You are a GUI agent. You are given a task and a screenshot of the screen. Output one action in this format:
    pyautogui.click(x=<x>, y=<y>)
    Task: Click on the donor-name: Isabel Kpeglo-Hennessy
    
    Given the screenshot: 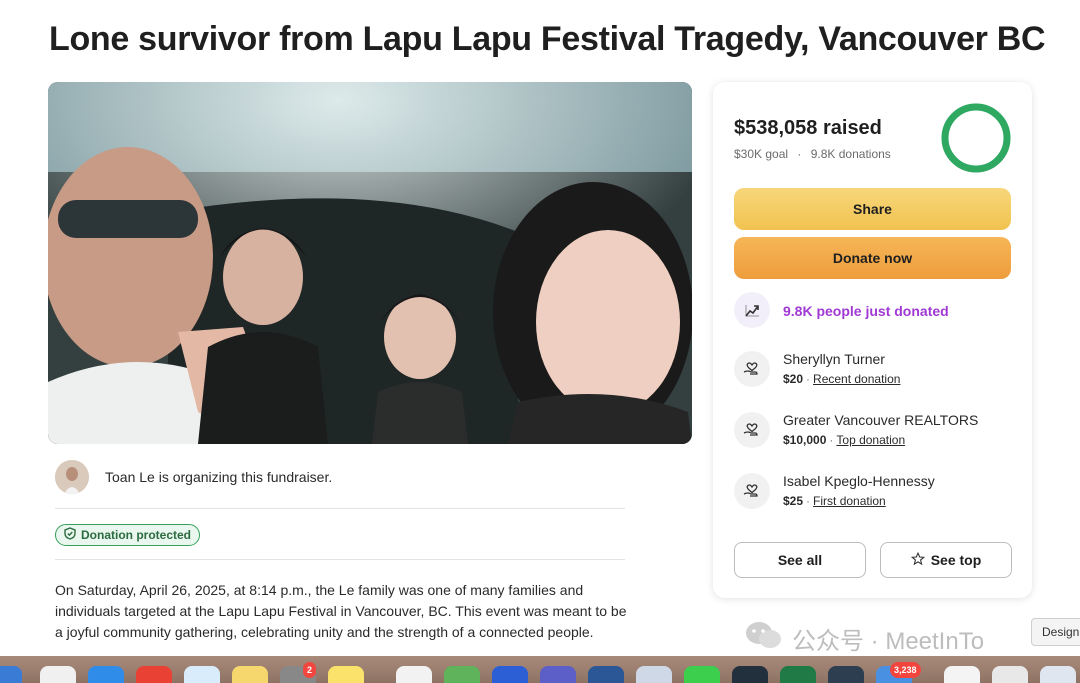 What is the action you would take?
    pyautogui.click(x=859, y=481)
    